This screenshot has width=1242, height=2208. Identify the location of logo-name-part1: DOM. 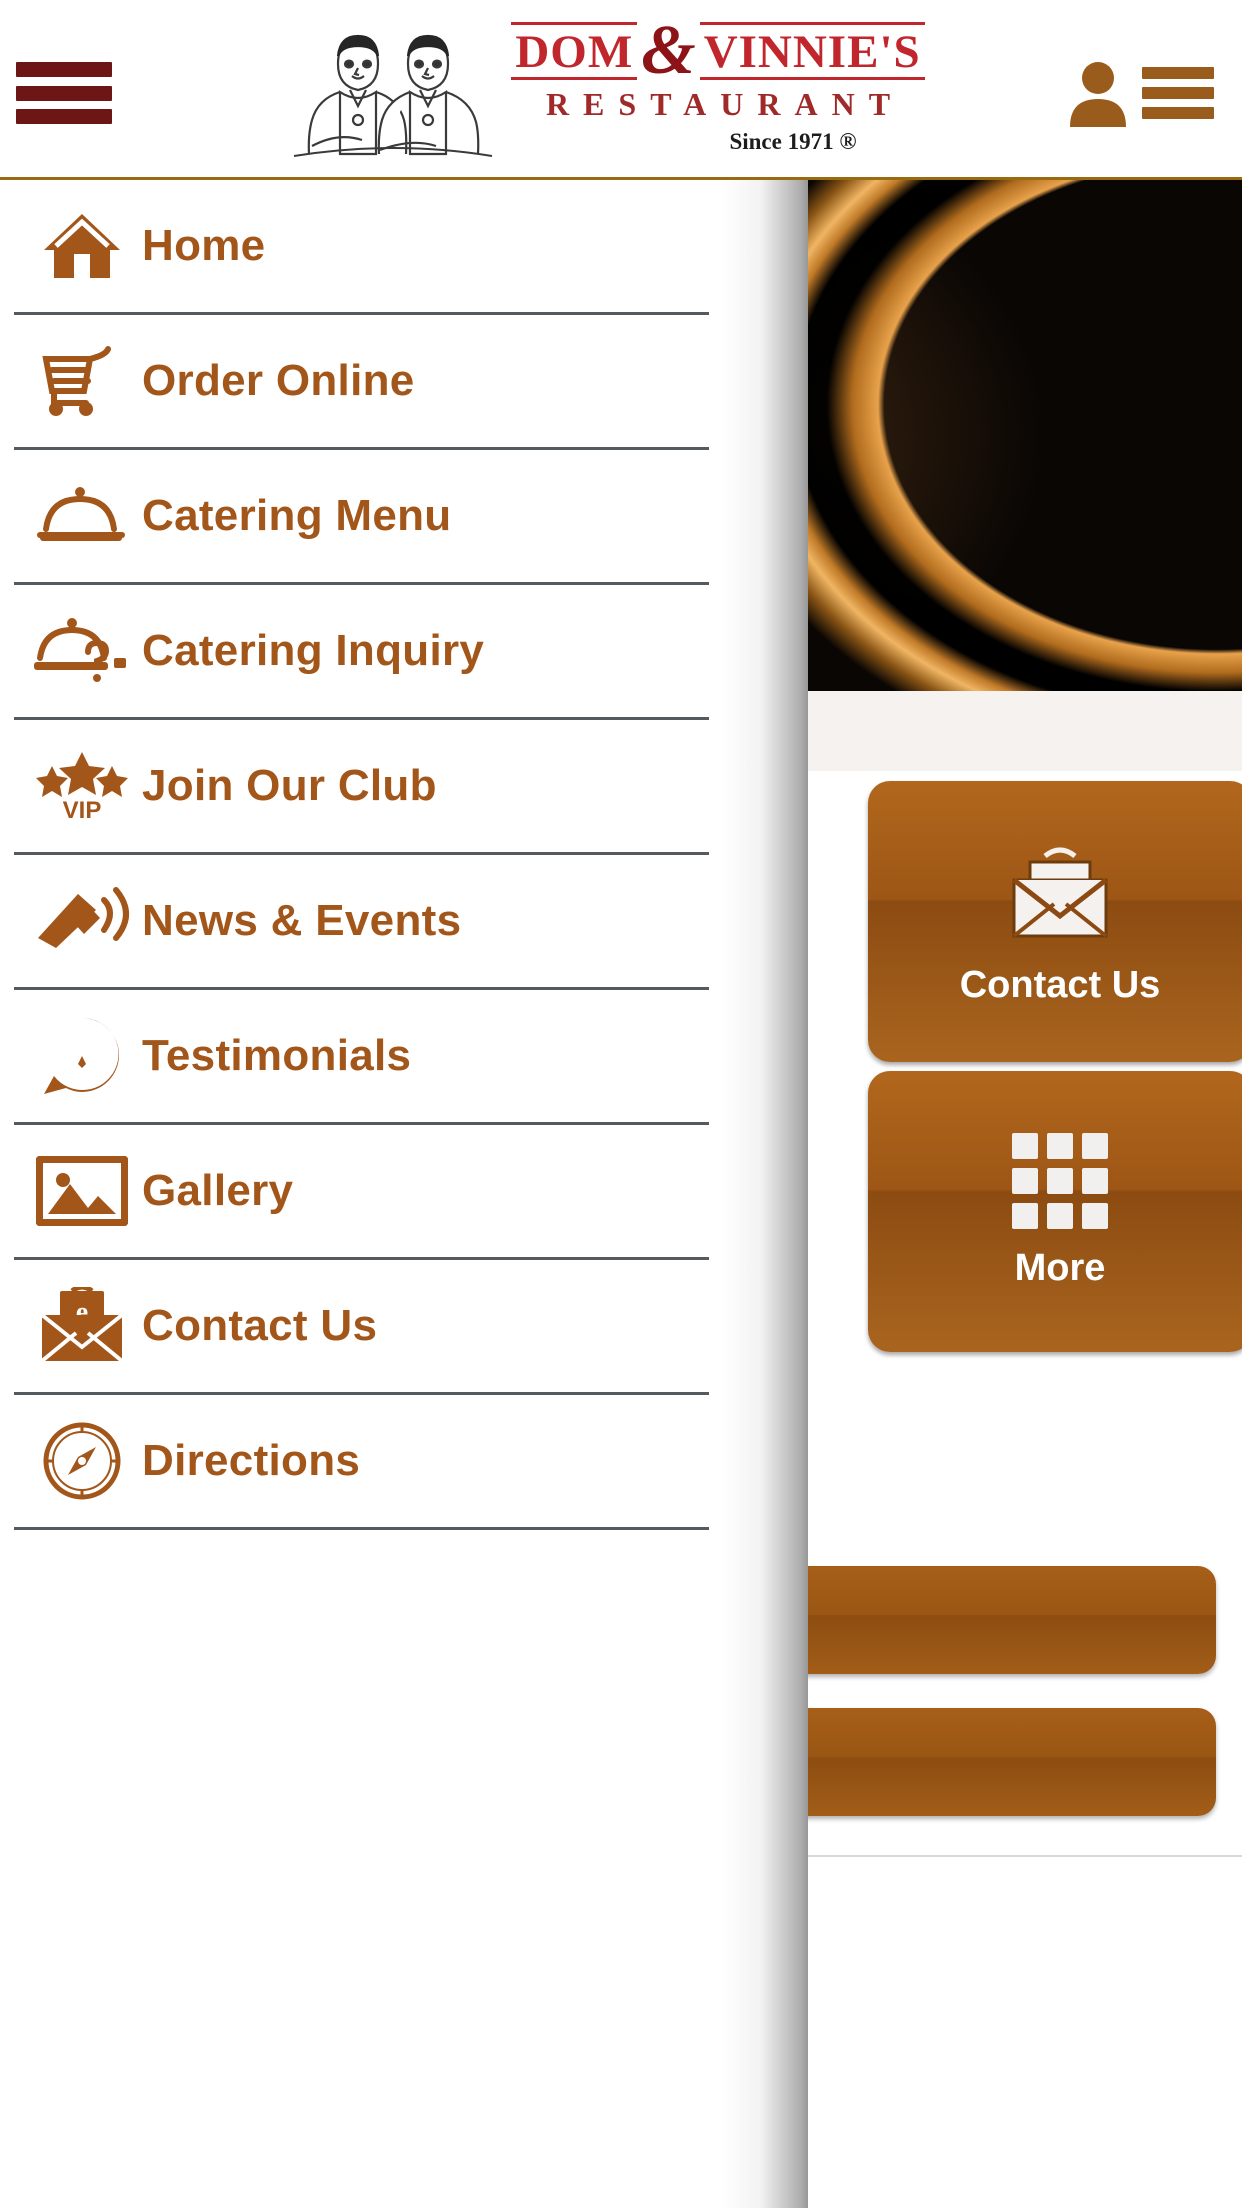
(574, 51).